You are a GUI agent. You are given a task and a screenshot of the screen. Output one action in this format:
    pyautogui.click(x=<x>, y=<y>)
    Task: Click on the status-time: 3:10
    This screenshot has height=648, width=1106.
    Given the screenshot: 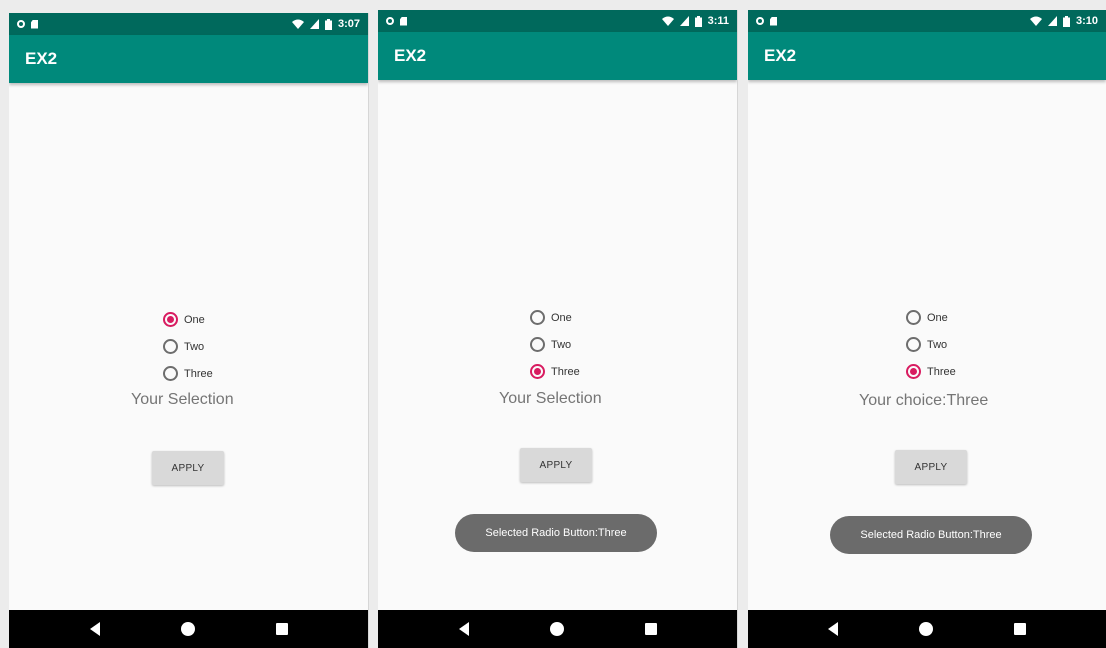 What is the action you would take?
    pyautogui.click(x=1086, y=21)
    